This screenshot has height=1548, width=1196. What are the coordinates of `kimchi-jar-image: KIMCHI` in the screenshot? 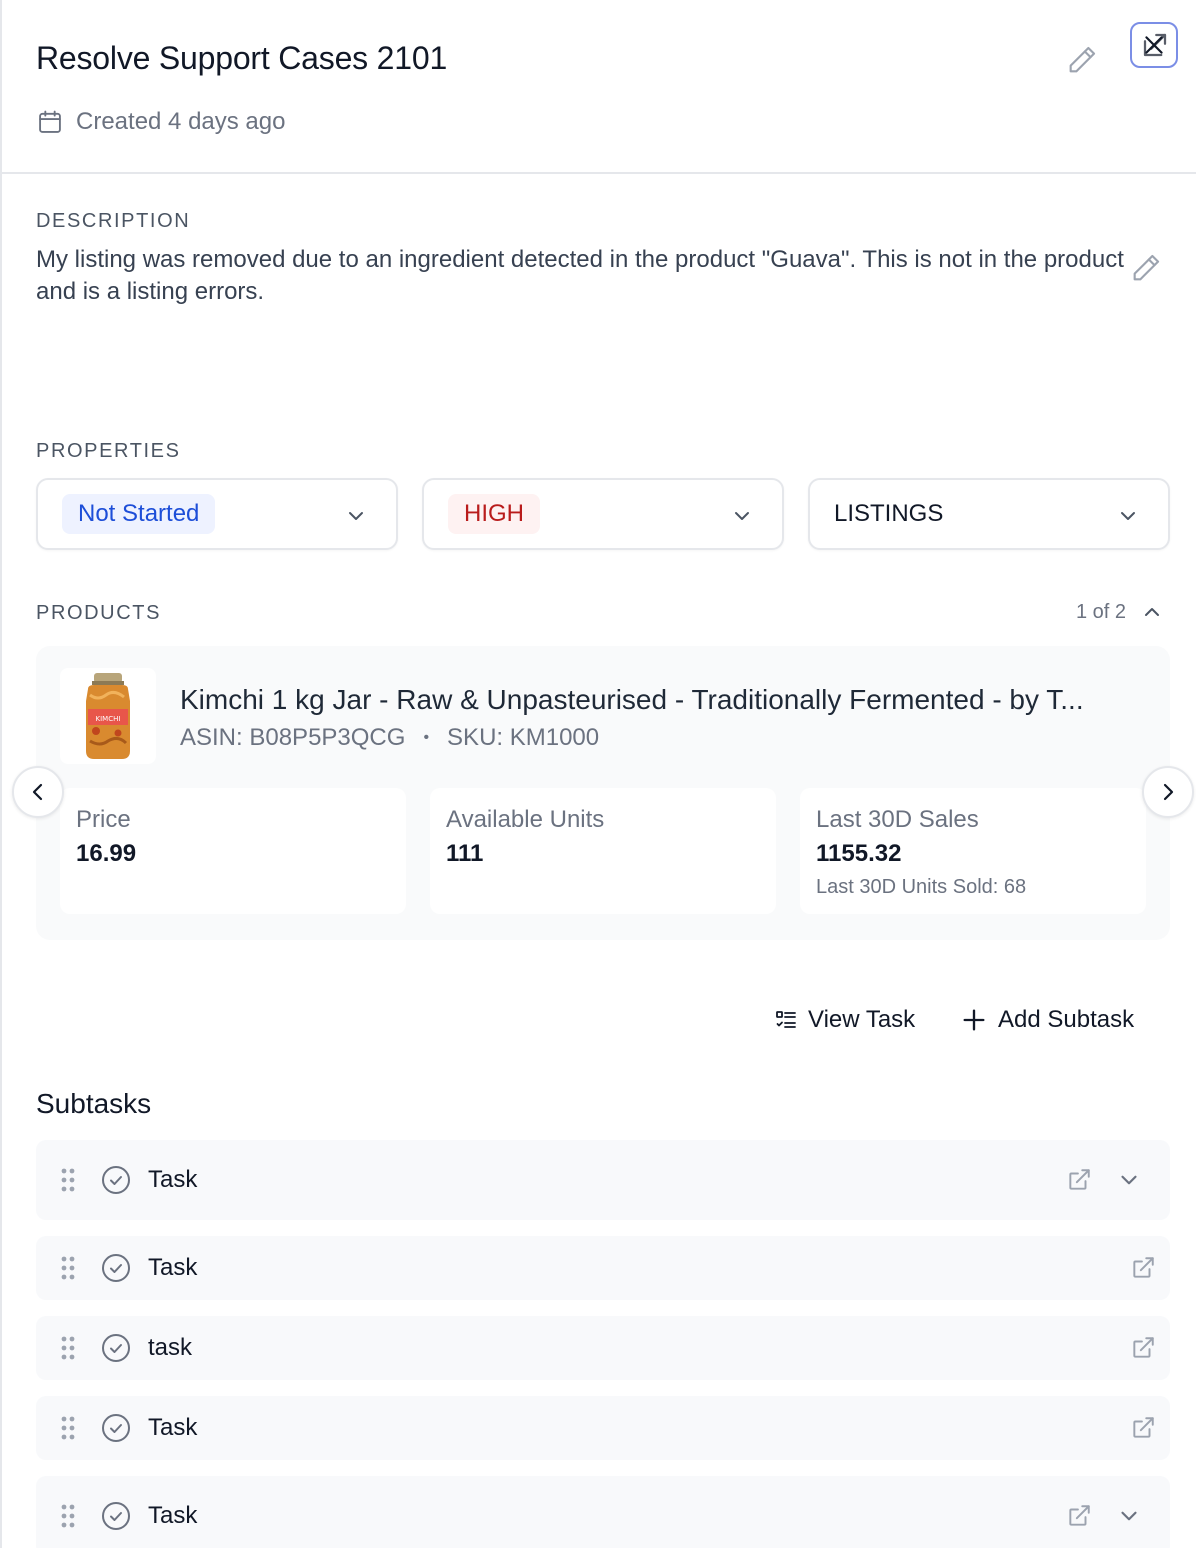 It's located at (108, 716).